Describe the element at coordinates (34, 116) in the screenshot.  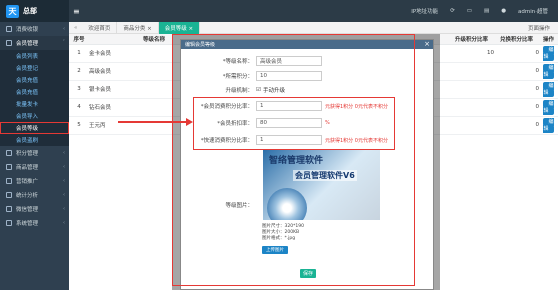
I see `submenu-member-import: 会员导入` at that location.